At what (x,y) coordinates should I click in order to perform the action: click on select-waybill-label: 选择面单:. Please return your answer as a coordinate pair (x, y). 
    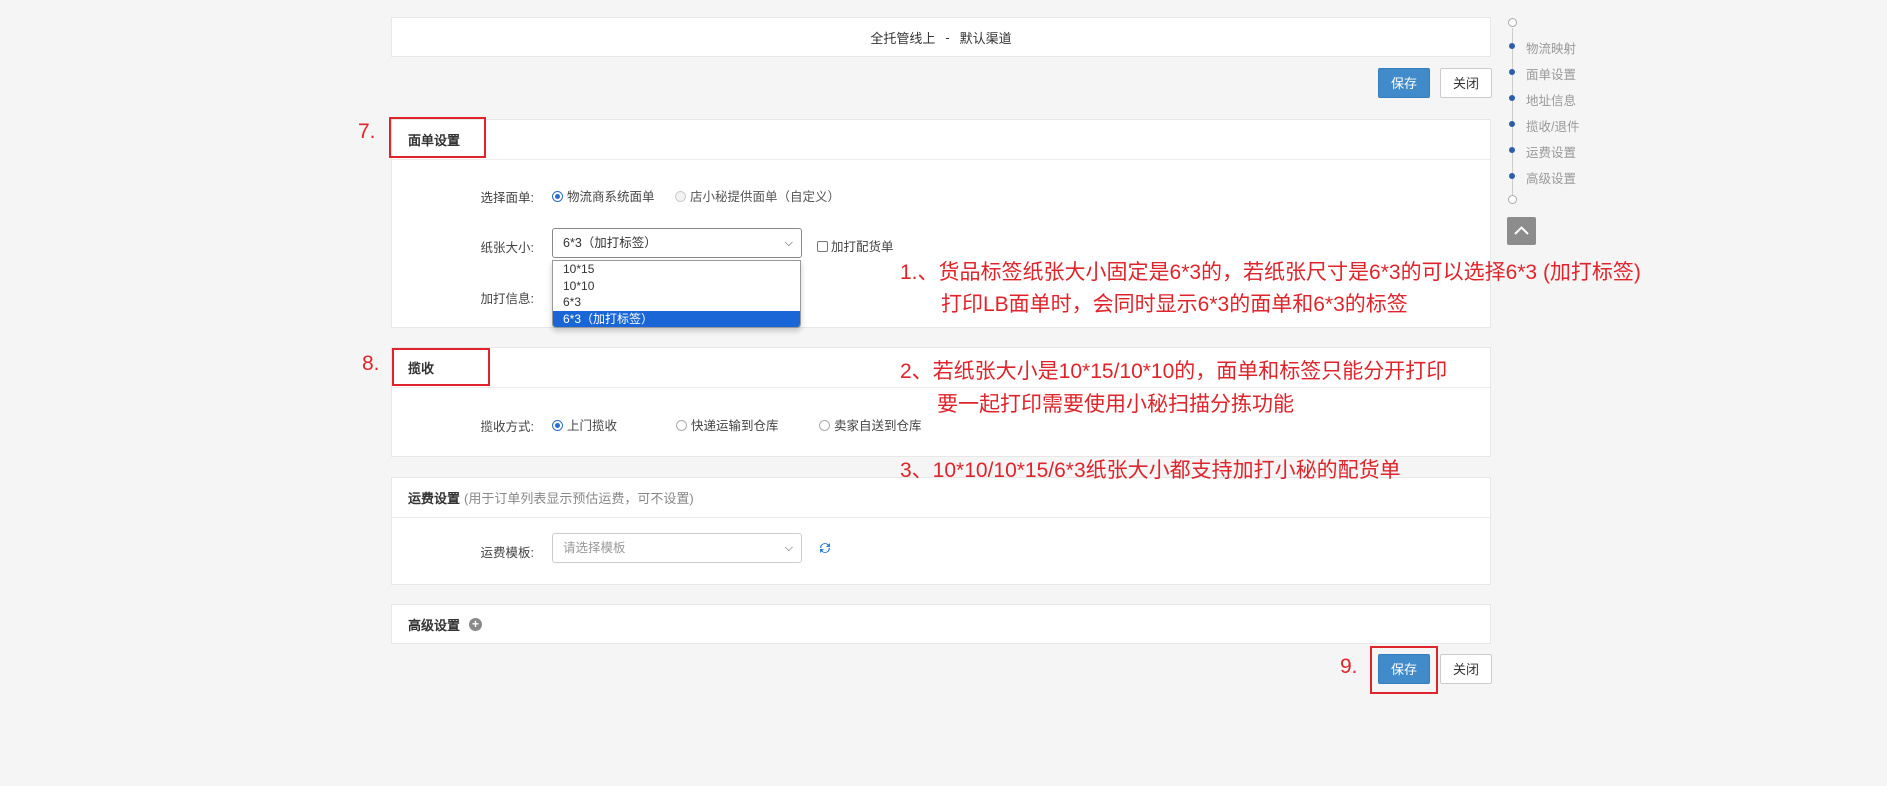
    Looking at the image, I should click on (507, 198).